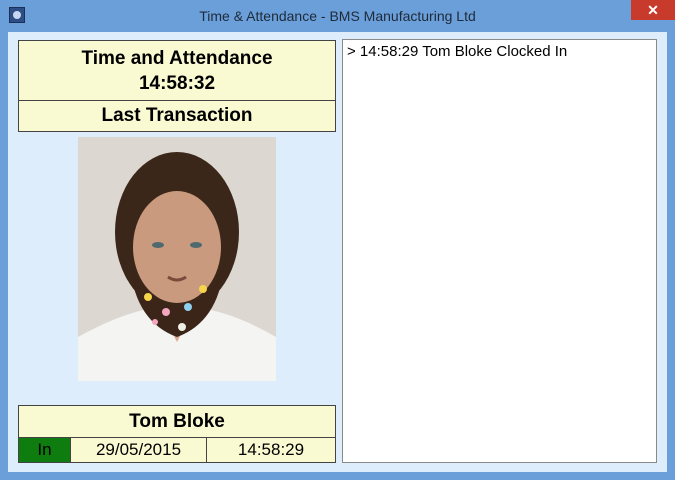 The height and width of the screenshot is (480, 675). I want to click on transaction-details-row: In 29/05/2015 14:58:29, so click(177, 450).